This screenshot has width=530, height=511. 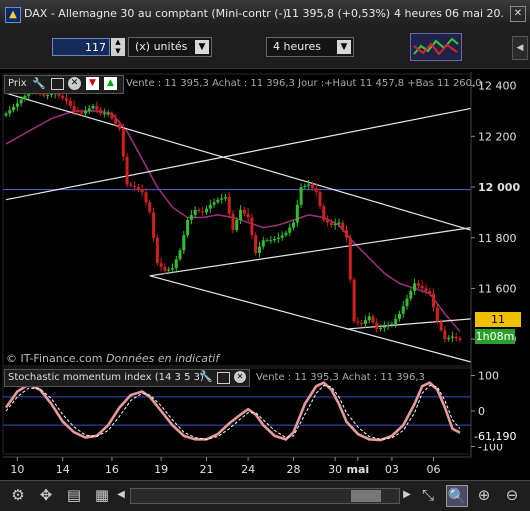 What do you see at coordinates (520, 48) in the screenshot?
I see `side-panel-toggle-icon: ◀` at bounding box center [520, 48].